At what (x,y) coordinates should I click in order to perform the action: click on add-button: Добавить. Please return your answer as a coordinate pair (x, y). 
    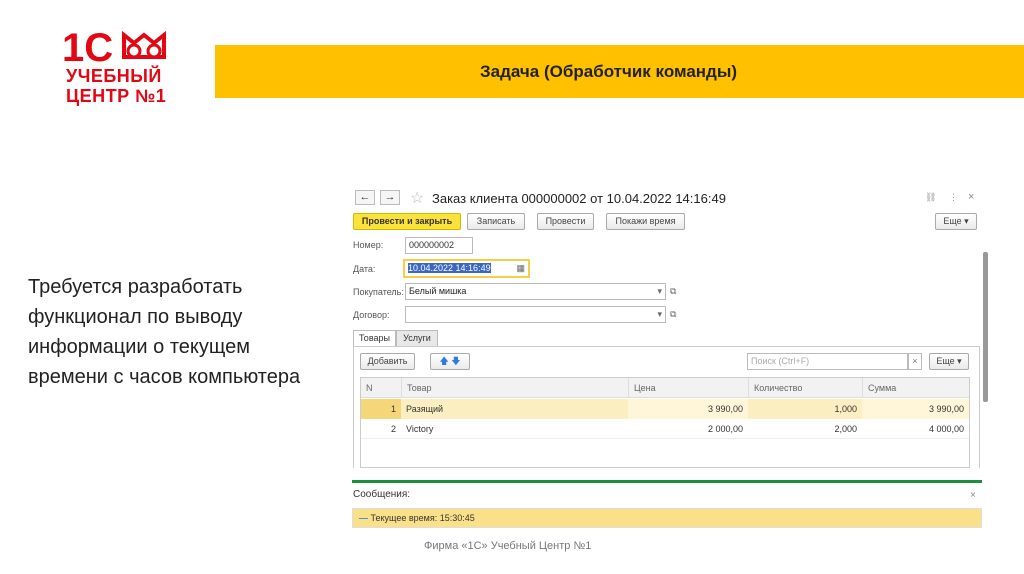
    Looking at the image, I should click on (387, 361).